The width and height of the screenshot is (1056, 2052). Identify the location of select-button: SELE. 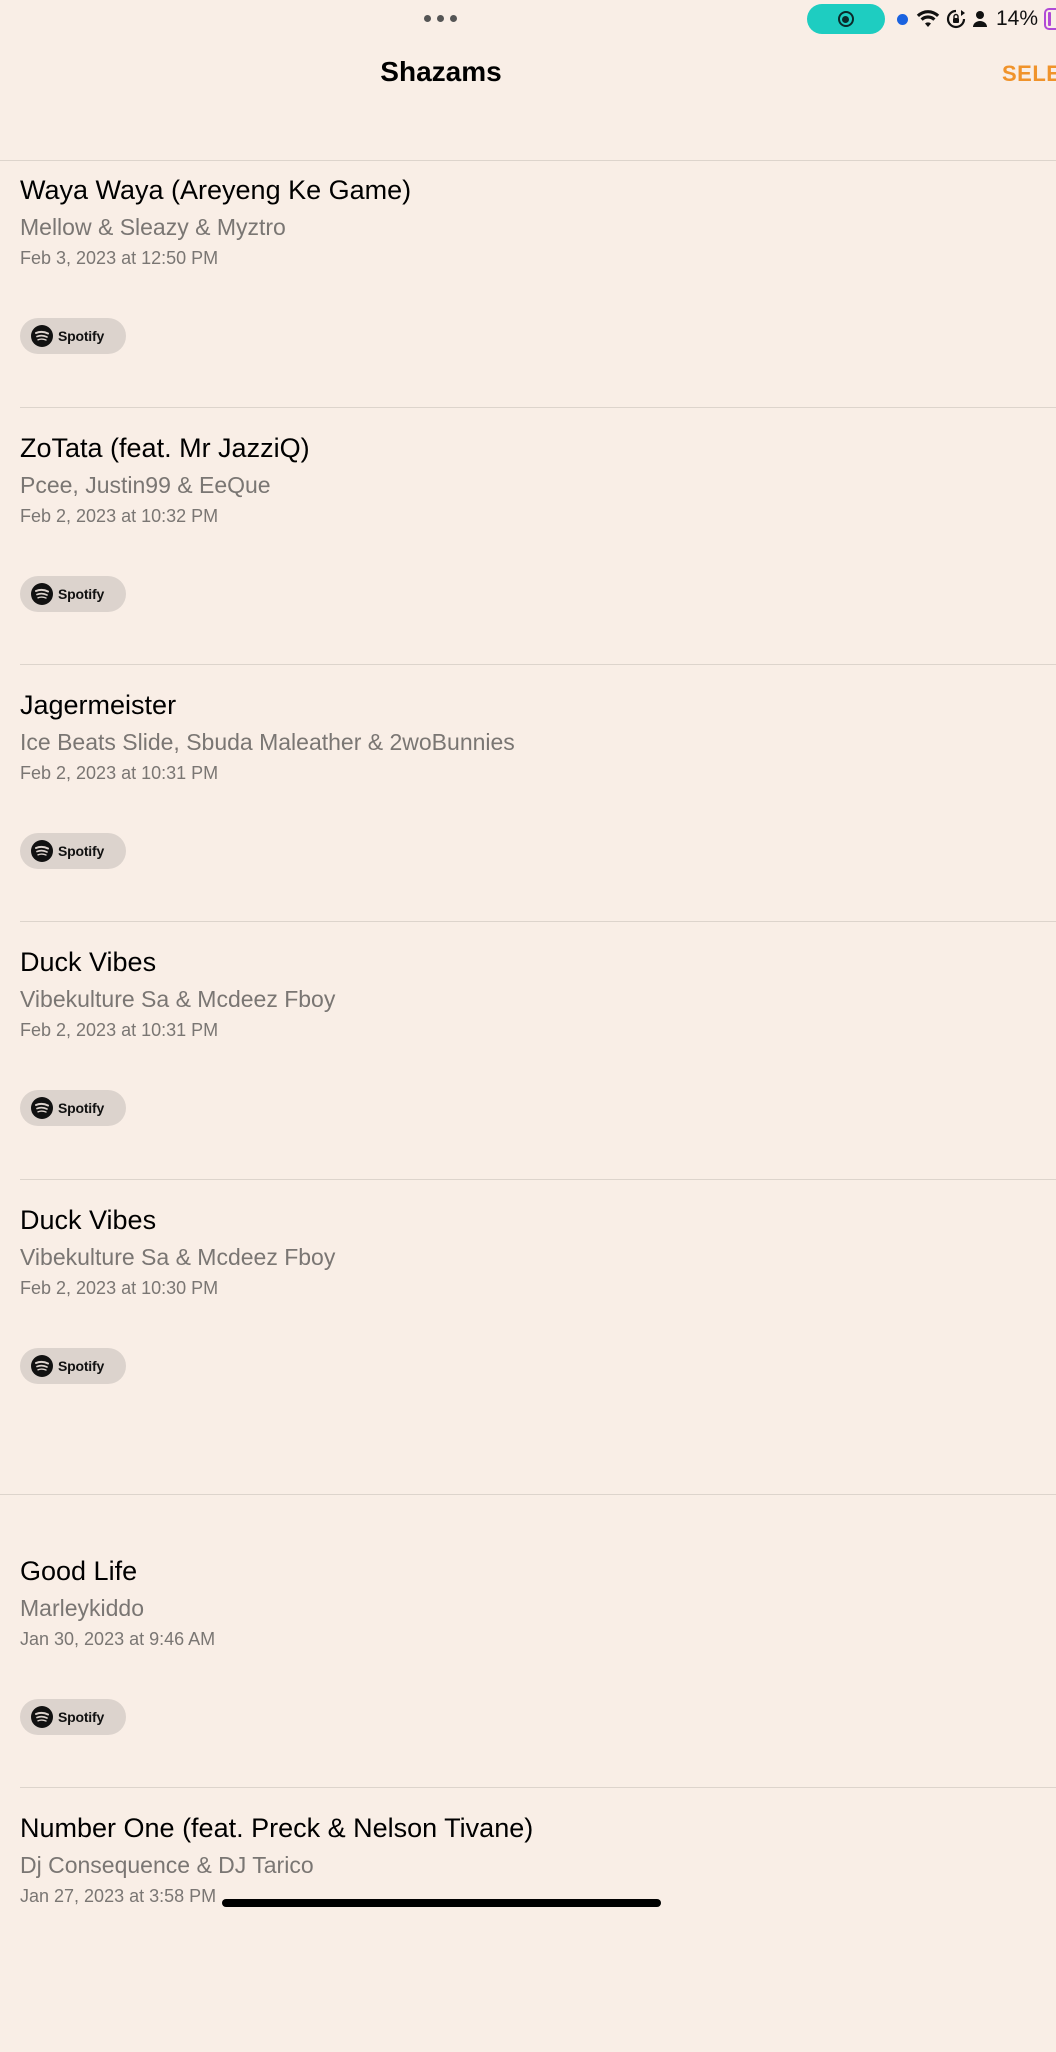
(1029, 74).